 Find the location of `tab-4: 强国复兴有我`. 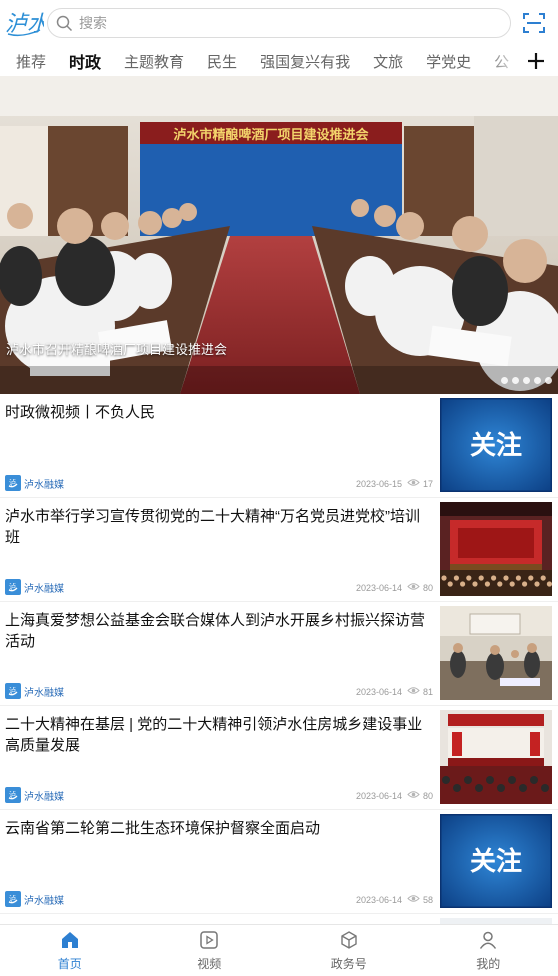

tab-4: 强国复兴有我 is located at coordinates (305, 61).